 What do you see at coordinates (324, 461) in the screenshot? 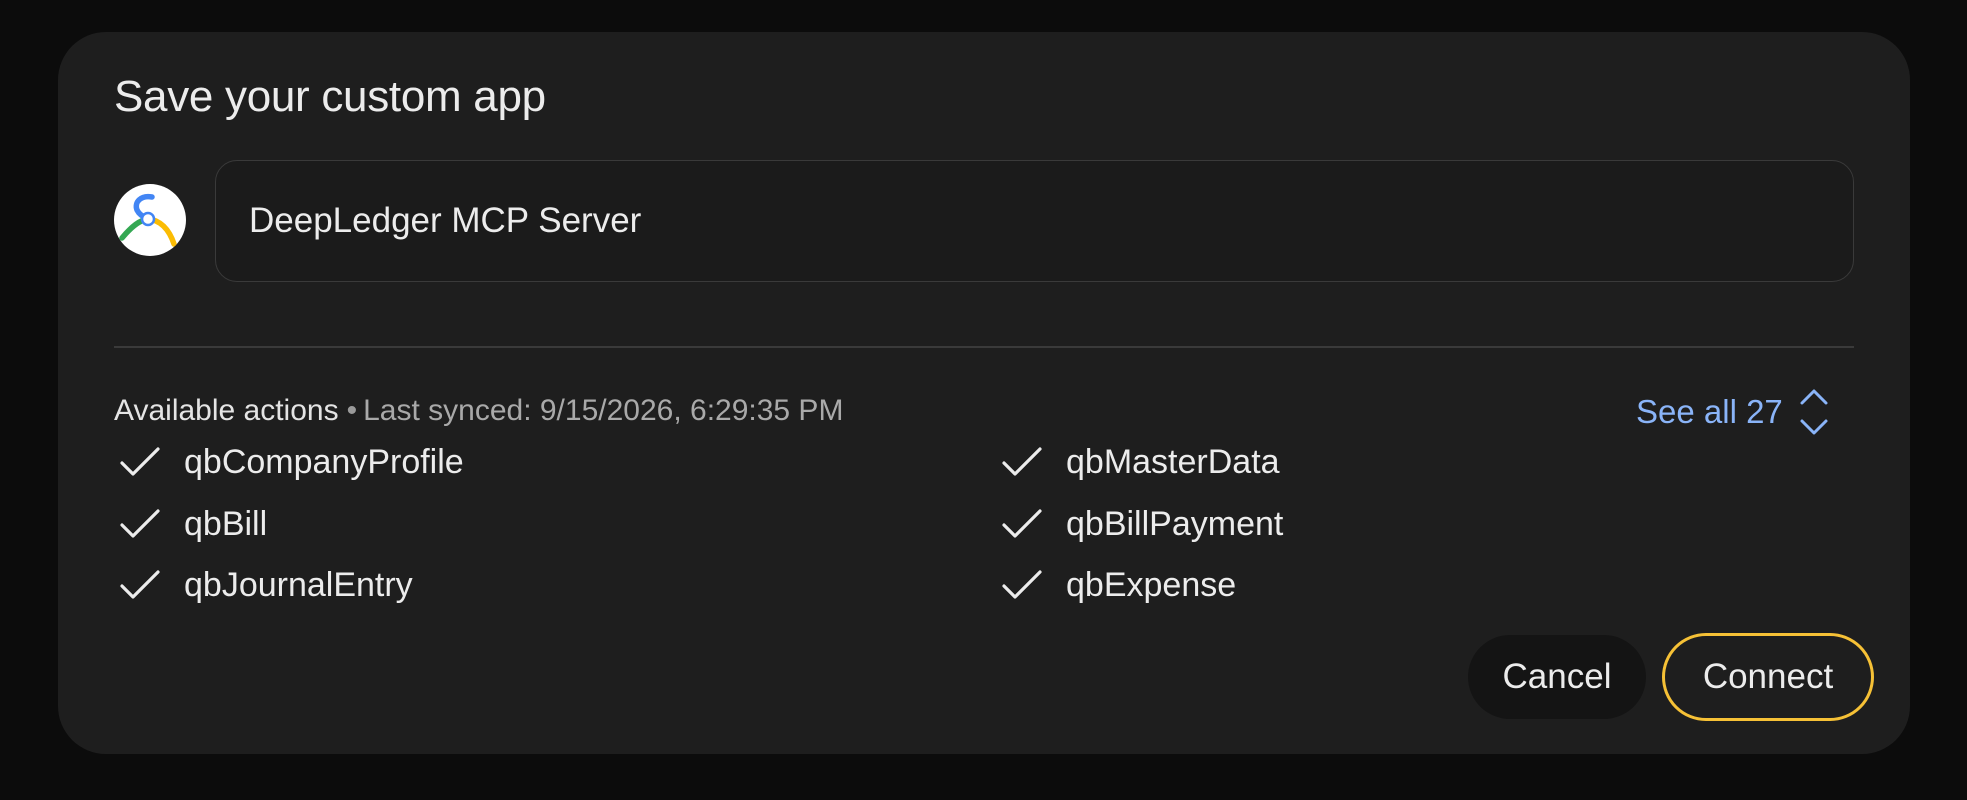
I see `action-label: qbCompanyProfile` at bounding box center [324, 461].